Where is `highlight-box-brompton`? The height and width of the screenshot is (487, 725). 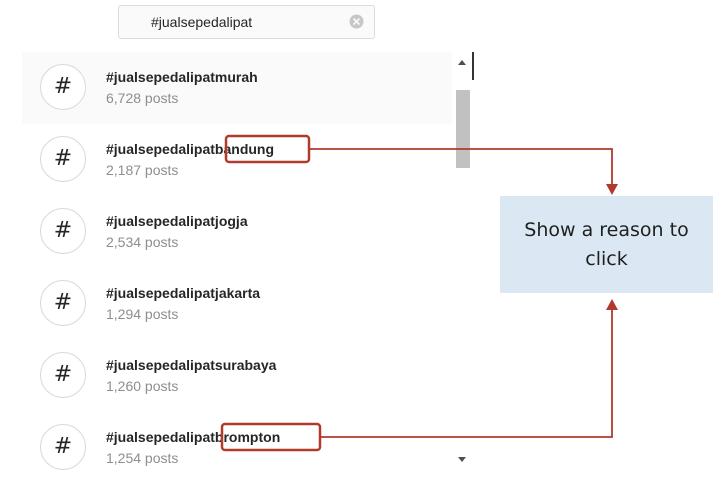 highlight-box-brompton is located at coordinates (271, 437).